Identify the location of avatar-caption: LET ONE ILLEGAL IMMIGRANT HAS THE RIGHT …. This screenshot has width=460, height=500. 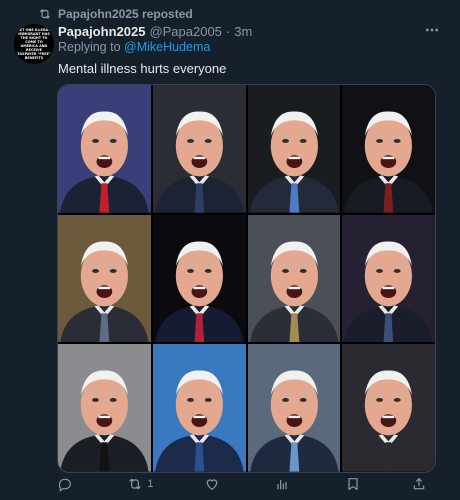
(34, 44).